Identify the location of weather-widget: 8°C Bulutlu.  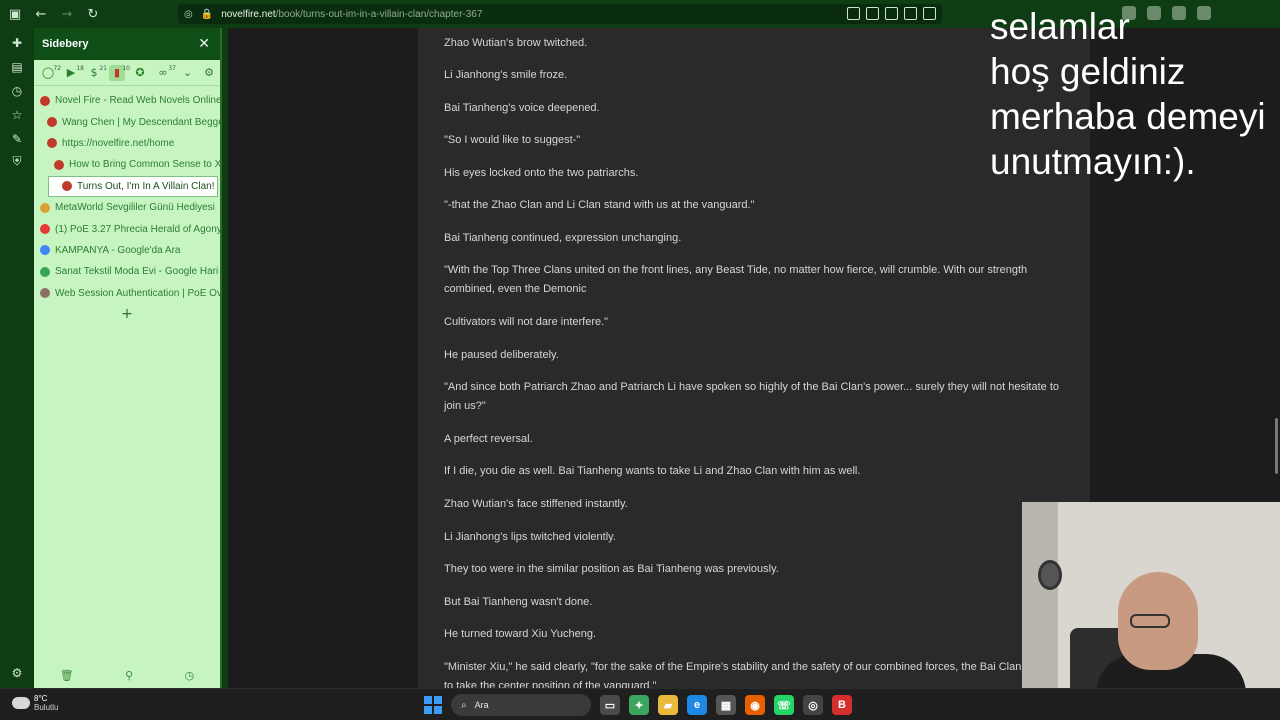
(35, 703).